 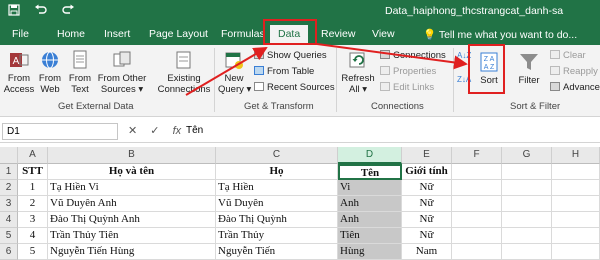 I want to click on arrow-data-tab-to-sort, so click(x=392, y=56).